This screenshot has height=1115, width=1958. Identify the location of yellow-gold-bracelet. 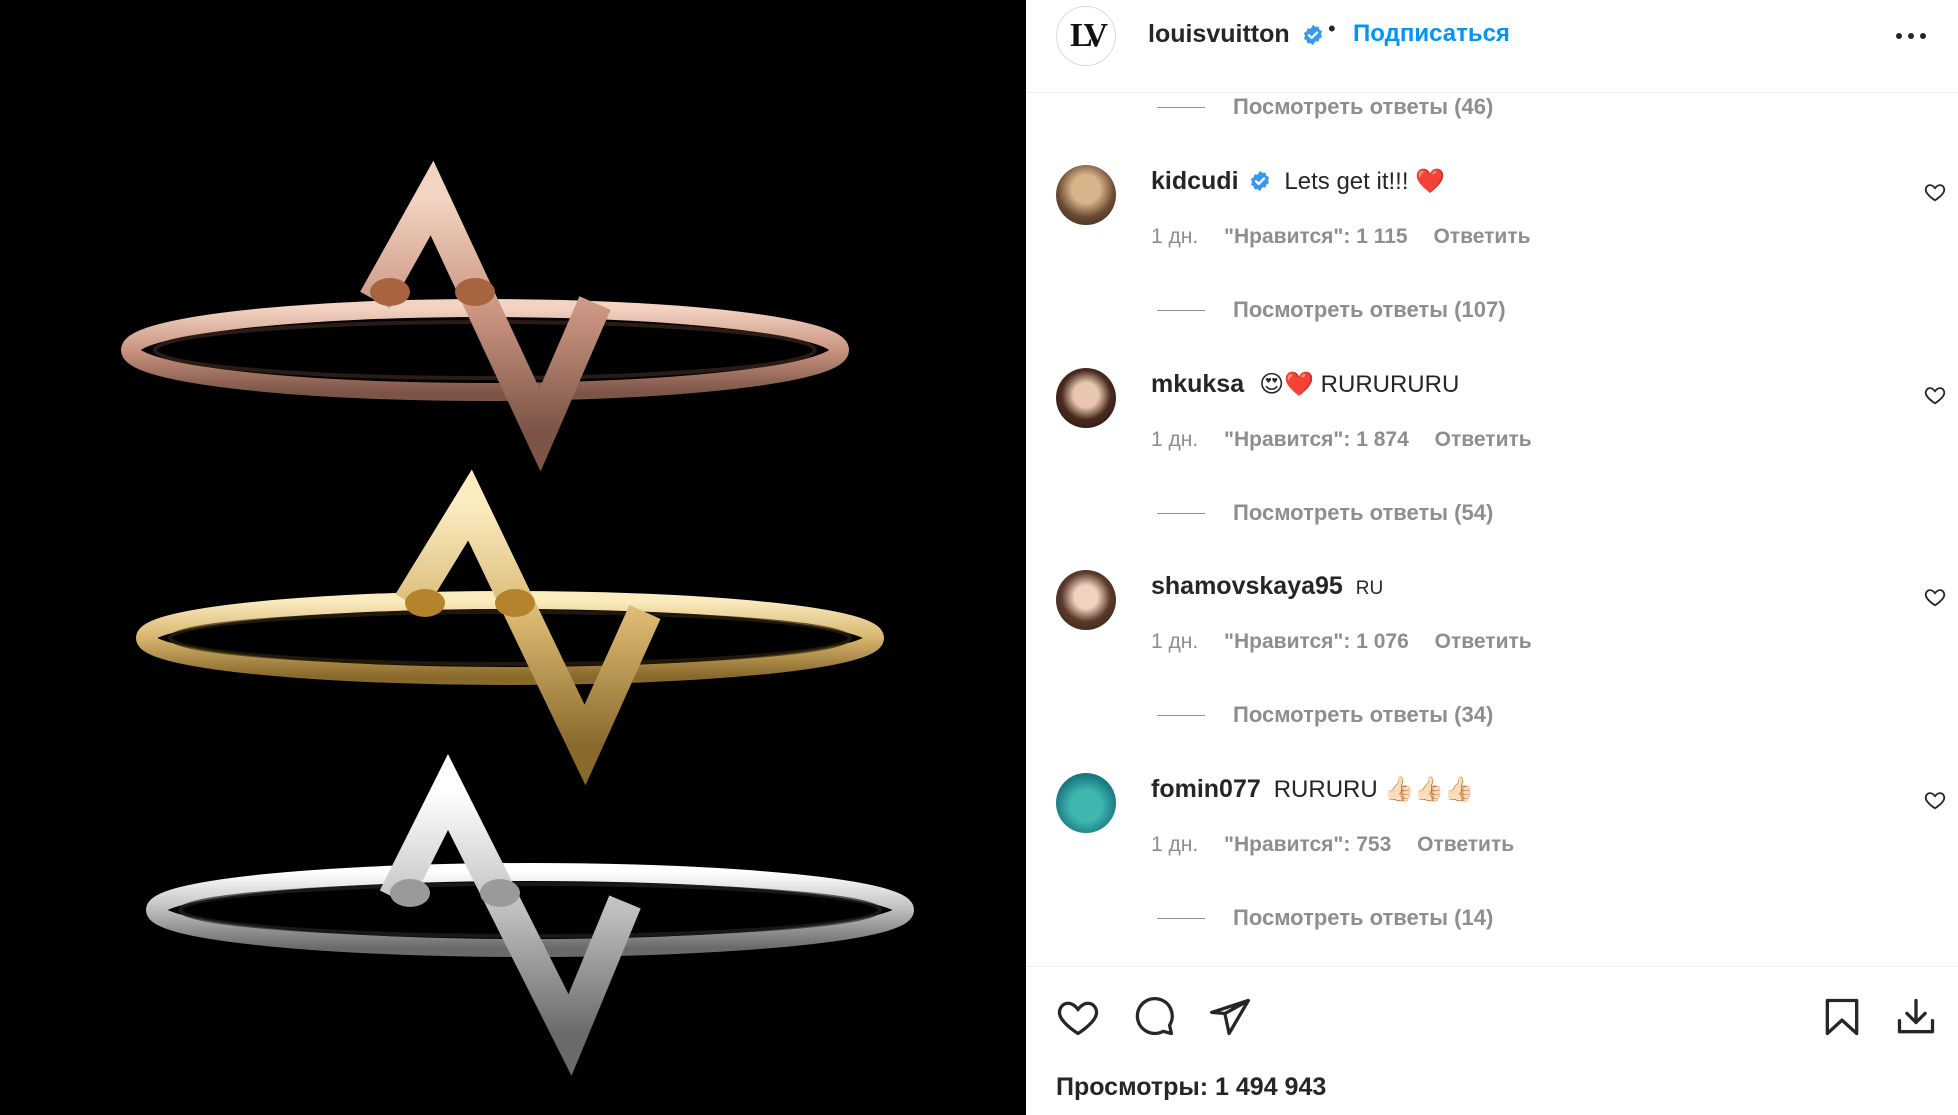
(510, 627).